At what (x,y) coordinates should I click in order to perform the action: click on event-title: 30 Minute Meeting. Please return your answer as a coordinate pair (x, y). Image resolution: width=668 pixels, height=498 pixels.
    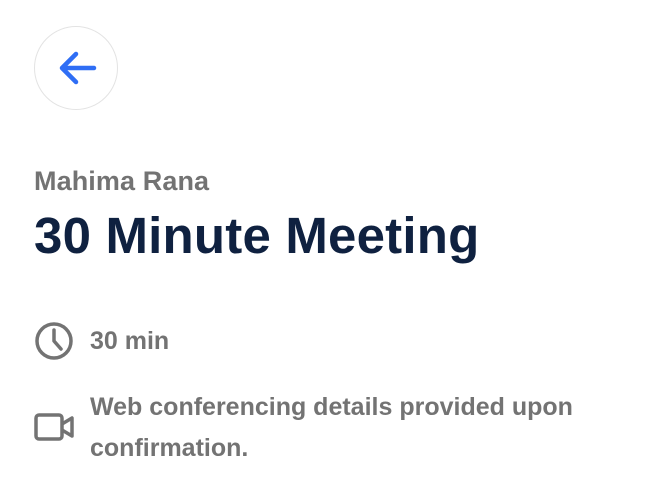
    Looking at the image, I should click on (257, 235).